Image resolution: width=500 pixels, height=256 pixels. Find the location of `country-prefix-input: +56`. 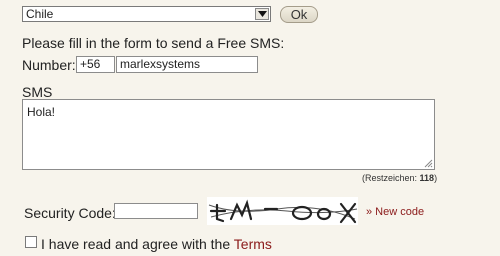

country-prefix-input: +56 is located at coordinates (95, 64).